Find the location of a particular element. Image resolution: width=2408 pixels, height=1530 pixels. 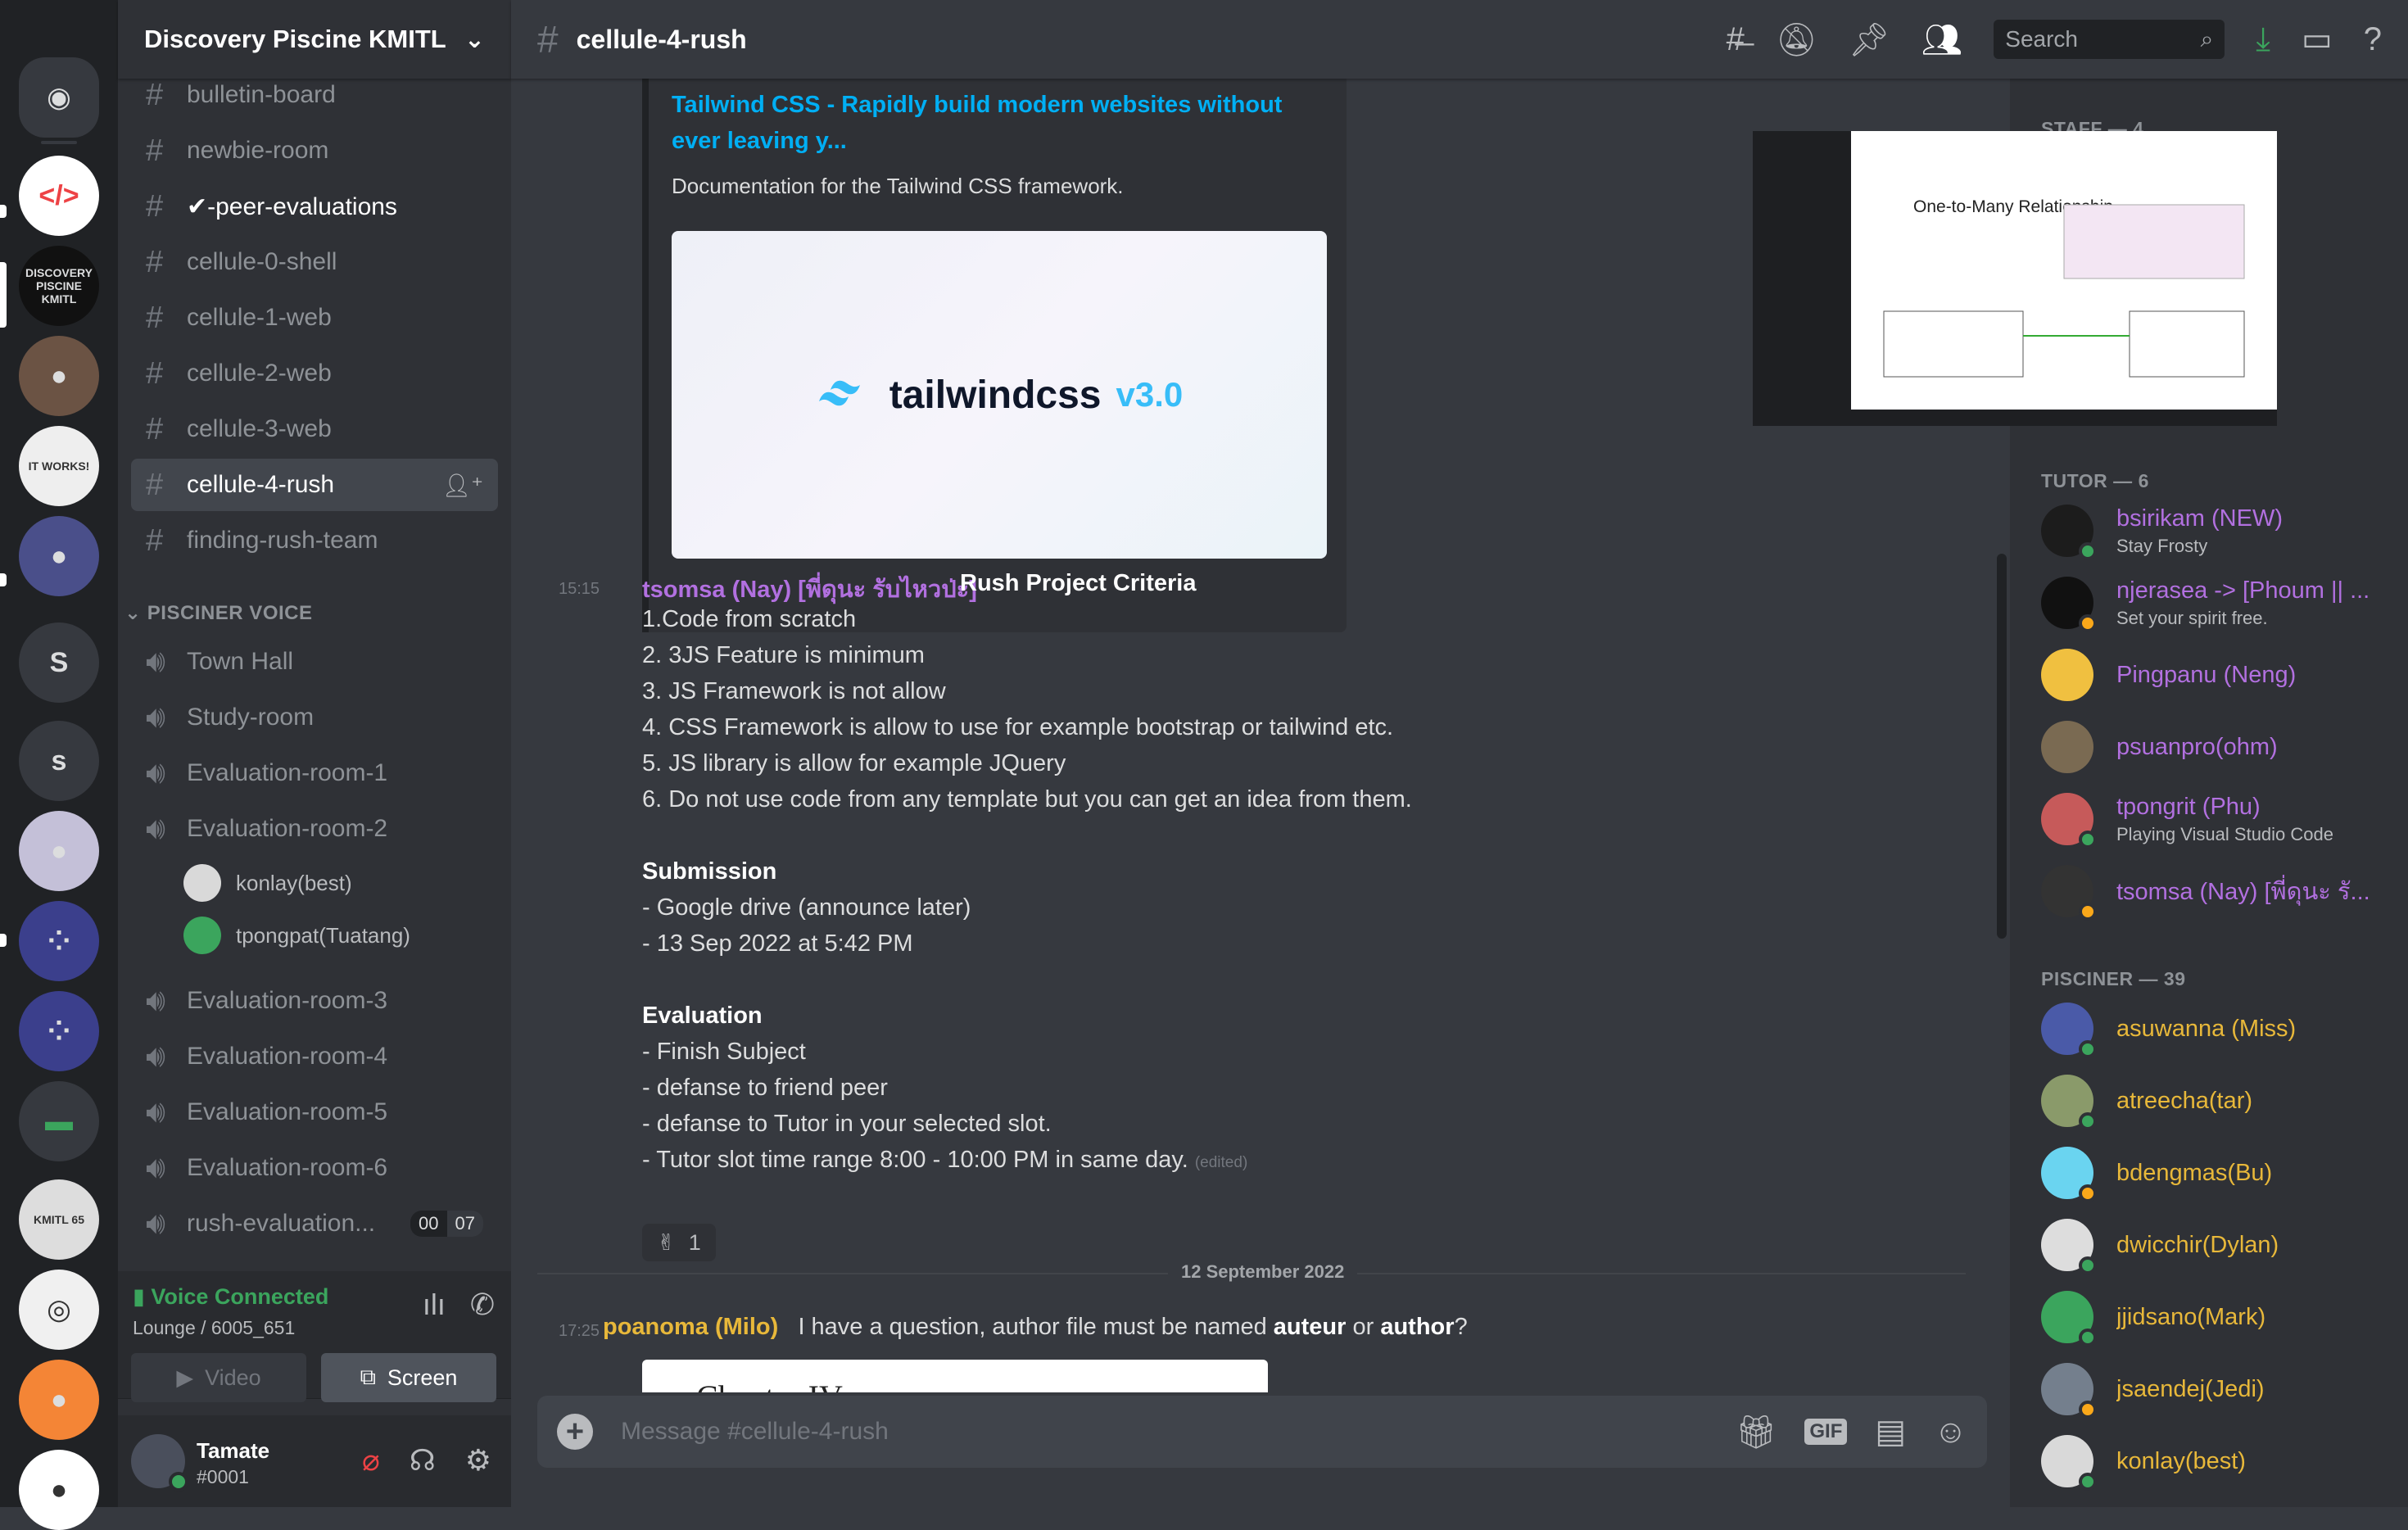

disconnect-call-icon: ✆ is located at coordinates (482, 1305).